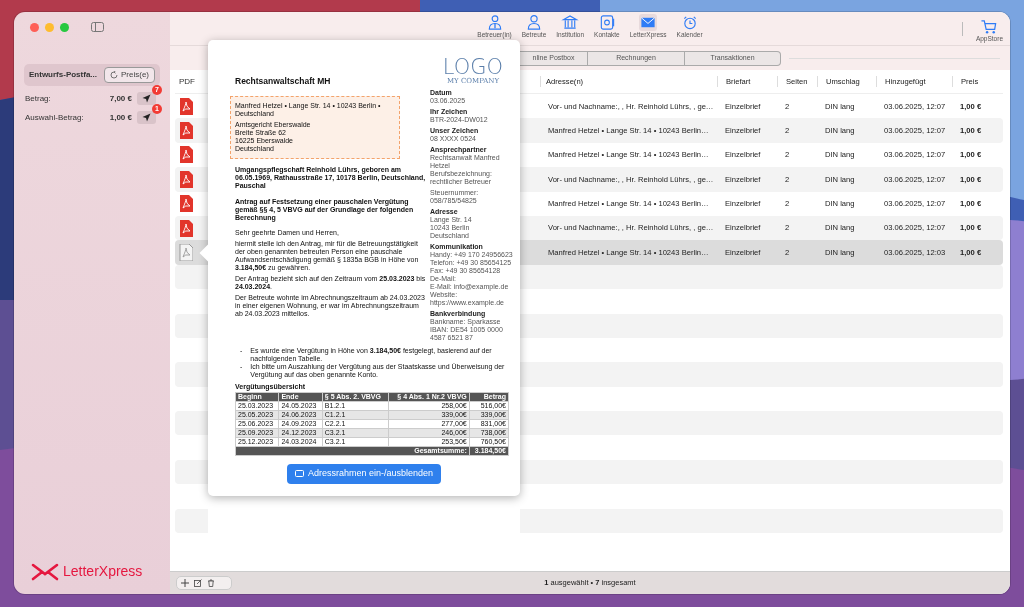  Describe the element at coordinates (129, 75) in the screenshot. I see `price-button: Preis(e)` at that location.